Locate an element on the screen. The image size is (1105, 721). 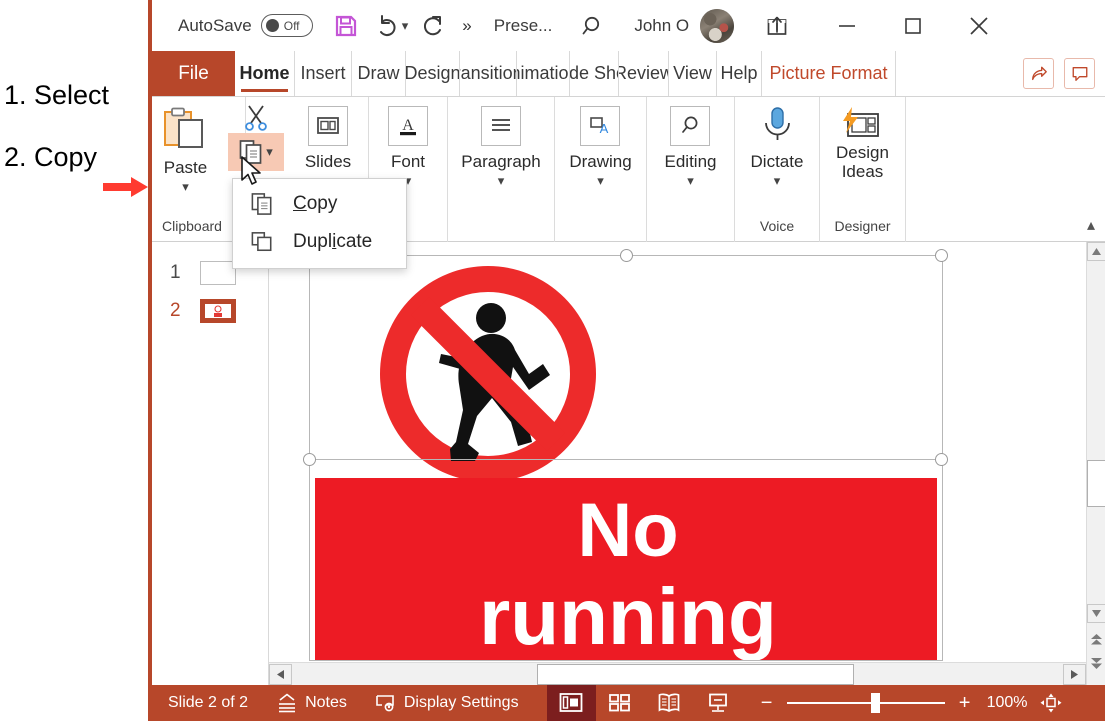
drawing-chevron-down-icon: ▾ is located at coordinates (600, 181).